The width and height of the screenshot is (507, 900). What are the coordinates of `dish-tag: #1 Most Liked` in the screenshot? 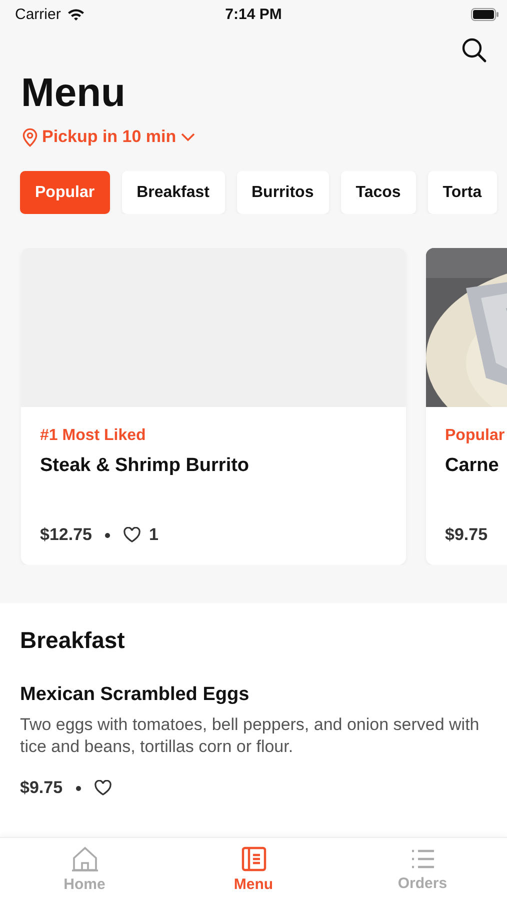 It's located at (213, 436).